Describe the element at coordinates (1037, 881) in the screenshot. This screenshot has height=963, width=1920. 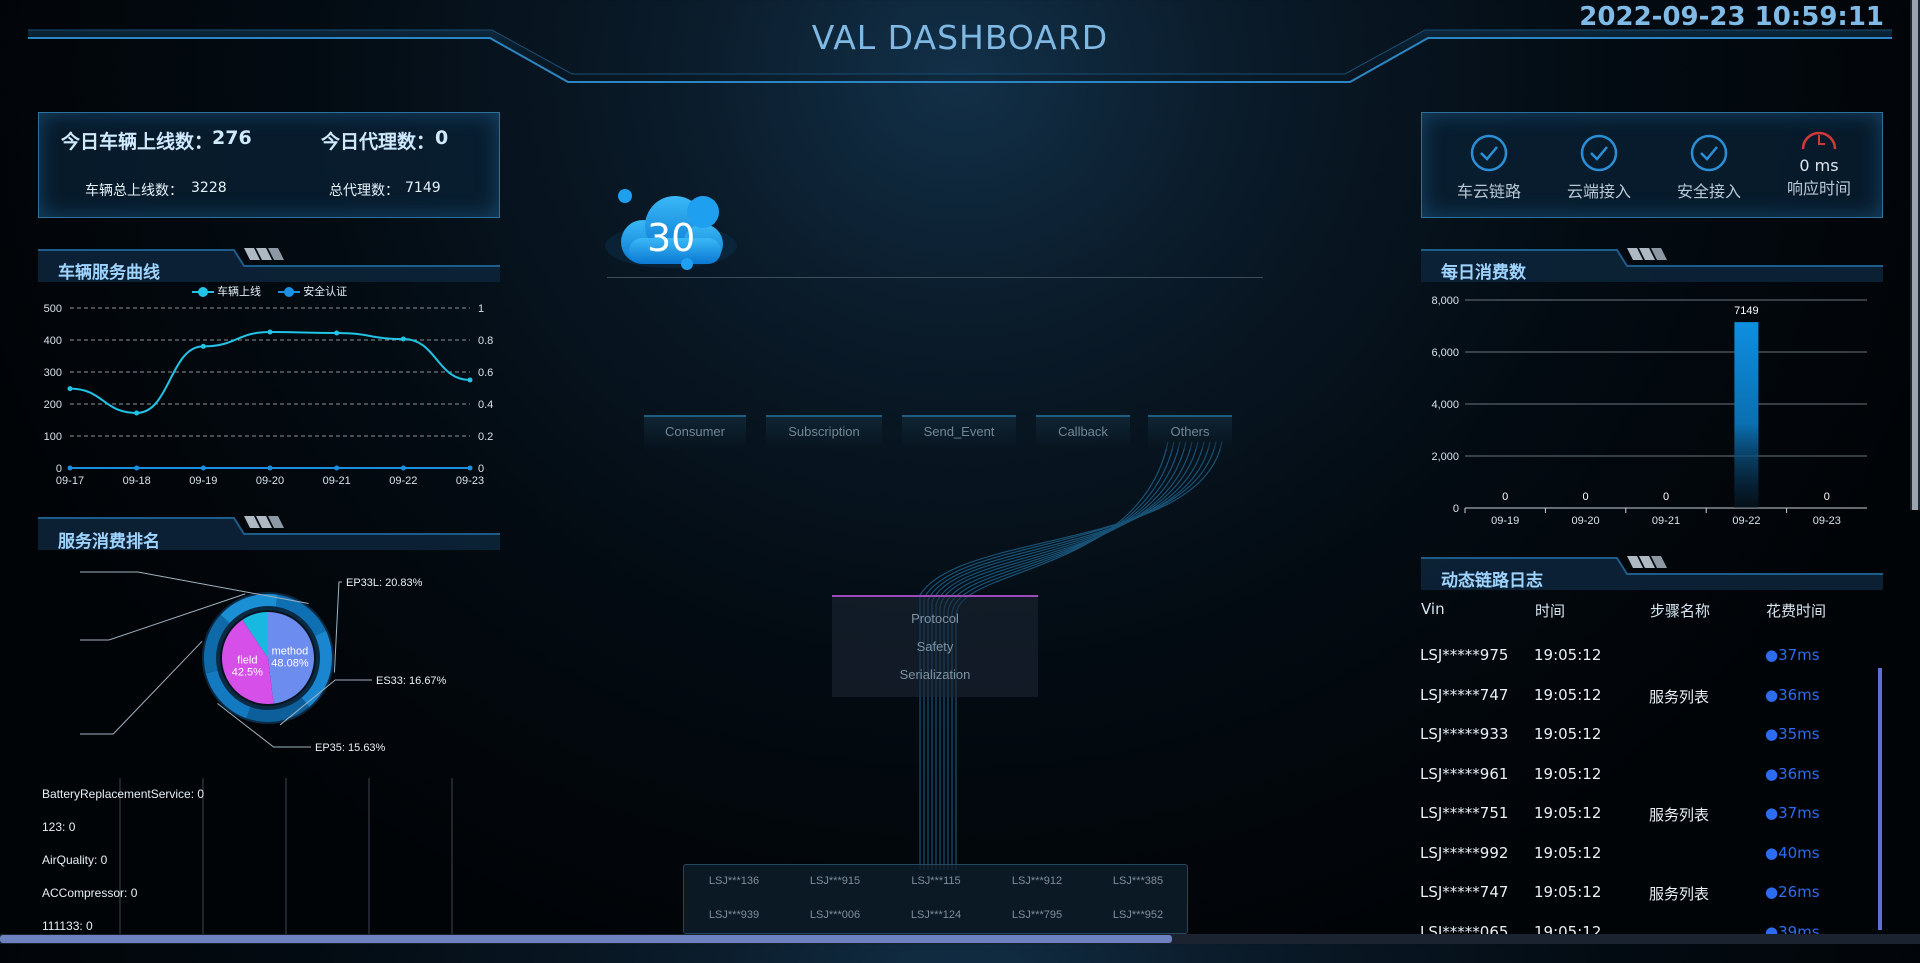
I see `vin-chip: LSJ***912` at that location.